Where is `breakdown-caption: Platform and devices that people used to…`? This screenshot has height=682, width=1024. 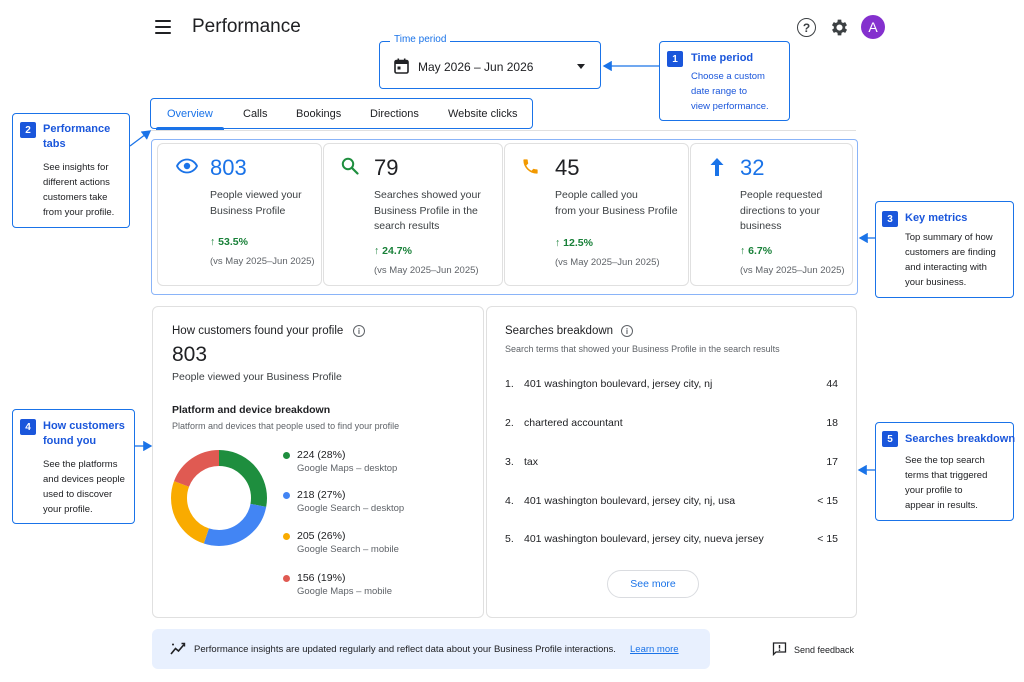
breakdown-caption: Platform and devices that people used to… is located at coordinates (286, 426).